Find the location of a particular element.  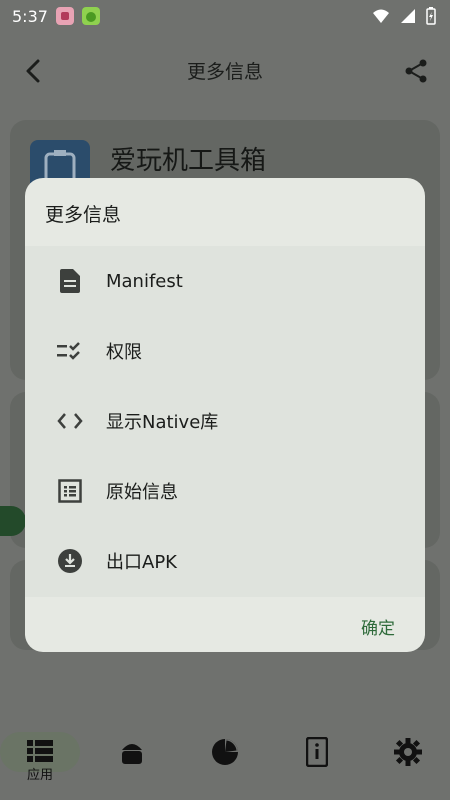

nav-item-settings is located at coordinates (408, 748).